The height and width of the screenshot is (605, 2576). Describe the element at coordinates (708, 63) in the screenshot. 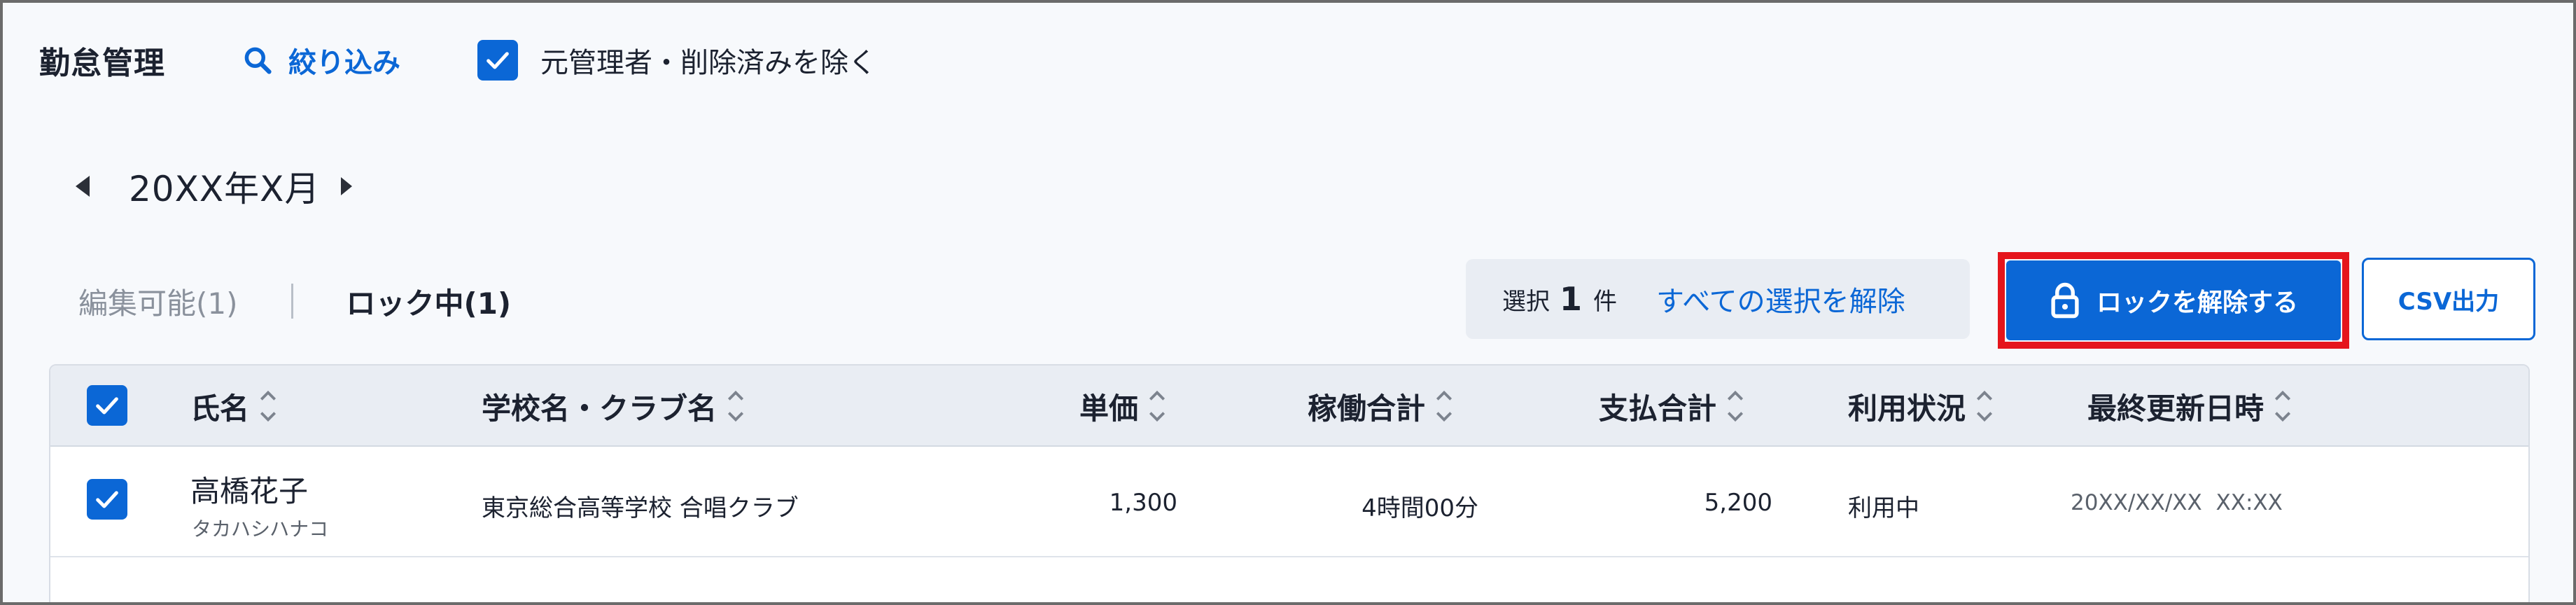

I see `exclude-label: 元管理者・削除済みを除く` at that location.